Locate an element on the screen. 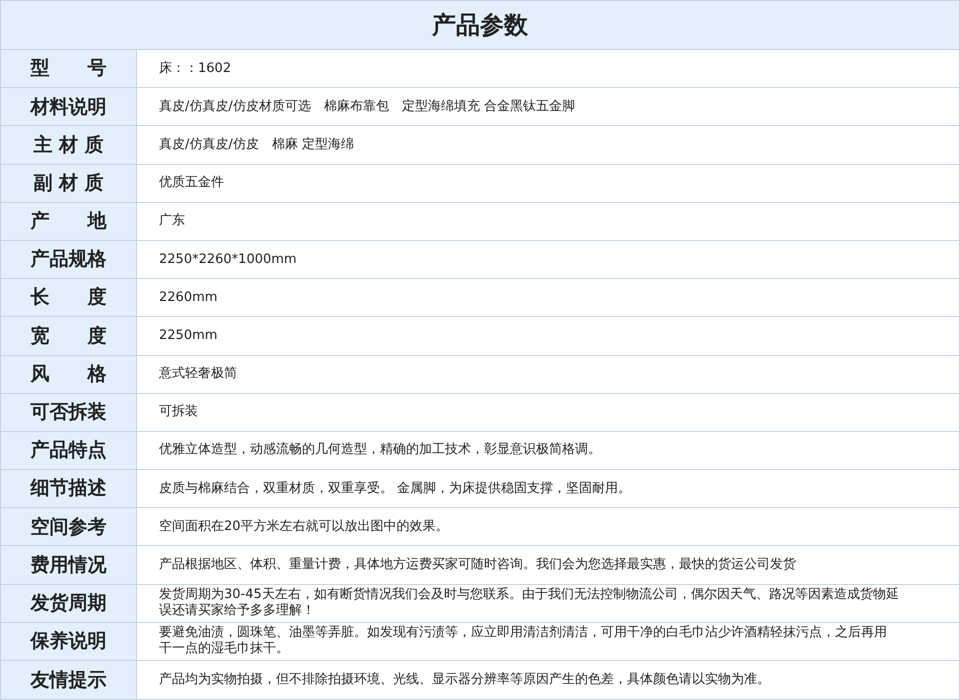 The image size is (960, 700). row-value: 真皮/仿真皮/仿皮材质可选 棉麻布靠包 定型海绵填充 合金黑钛五金脚 is located at coordinates (367, 106).